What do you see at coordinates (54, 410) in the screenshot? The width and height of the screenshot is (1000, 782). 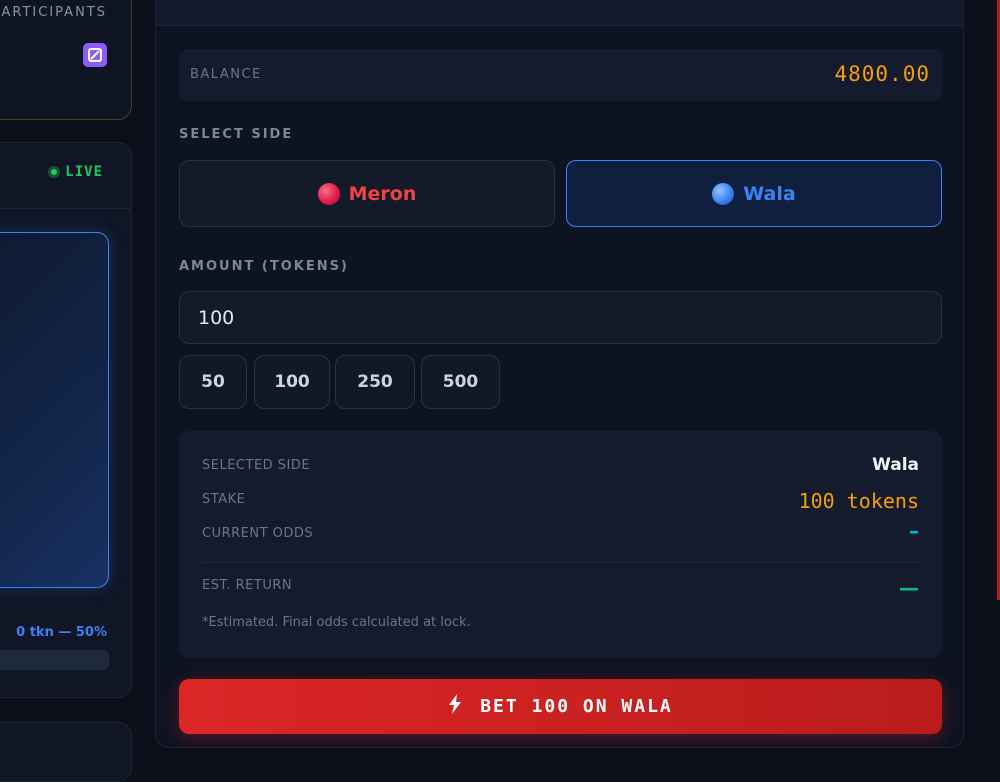 I see `video-frame` at bounding box center [54, 410].